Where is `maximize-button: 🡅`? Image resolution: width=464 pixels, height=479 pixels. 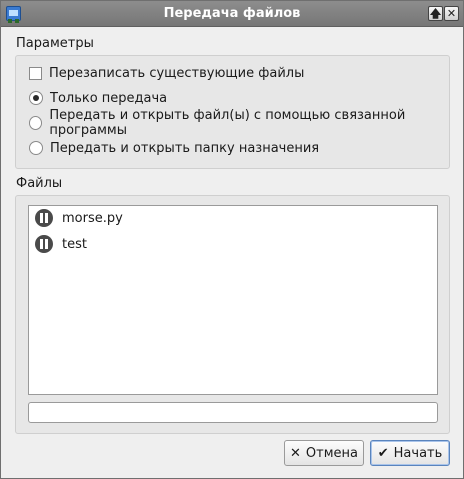 maximize-button: 🡅 is located at coordinates (435, 13).